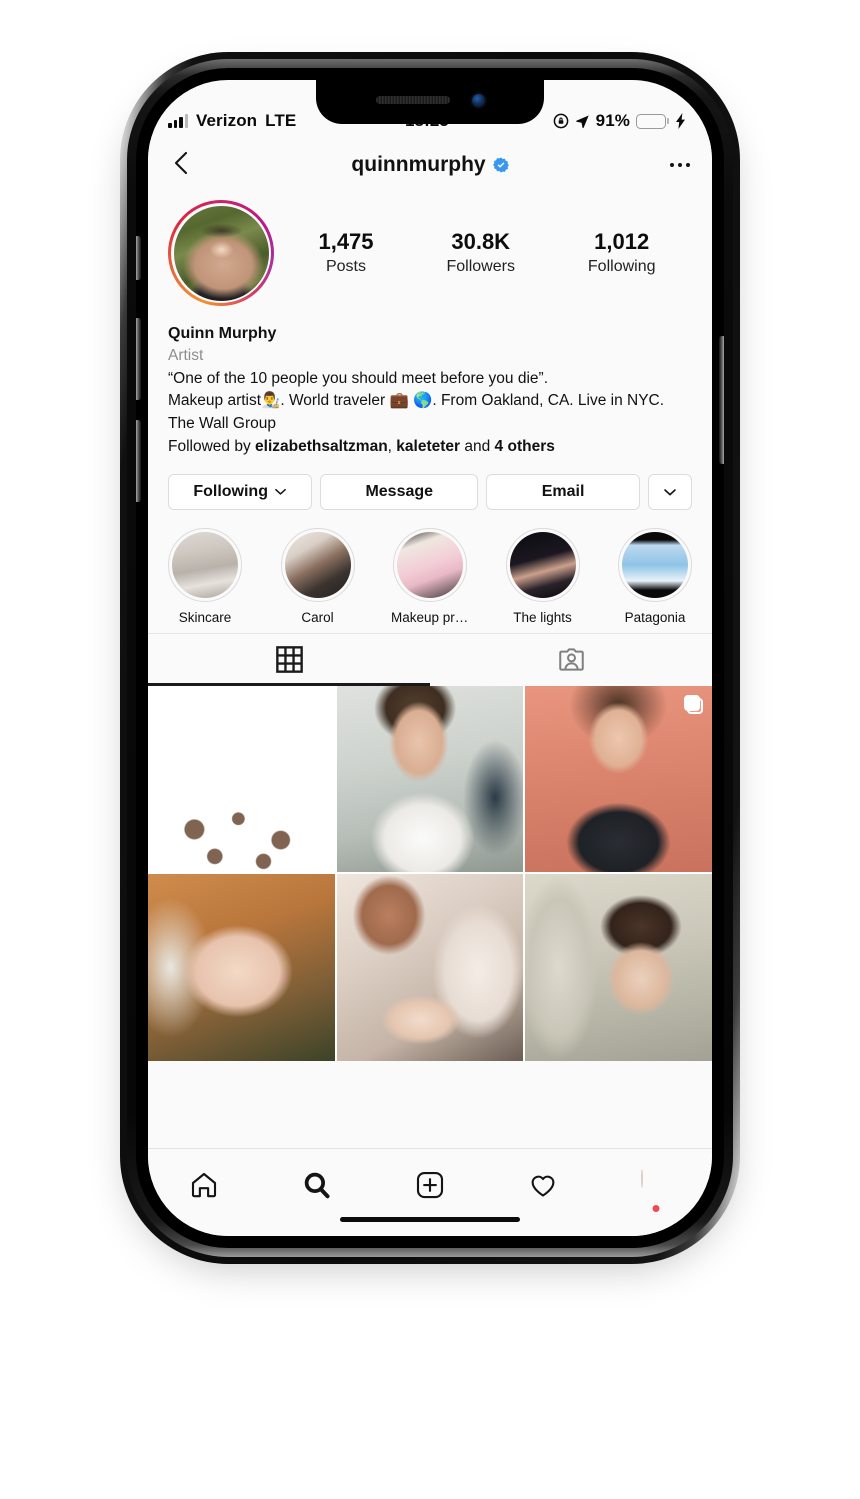  What do you see at coordinates (345, 267) in the screenshot?
I see `posts-label: Posts` at bounding box center [345, 267].